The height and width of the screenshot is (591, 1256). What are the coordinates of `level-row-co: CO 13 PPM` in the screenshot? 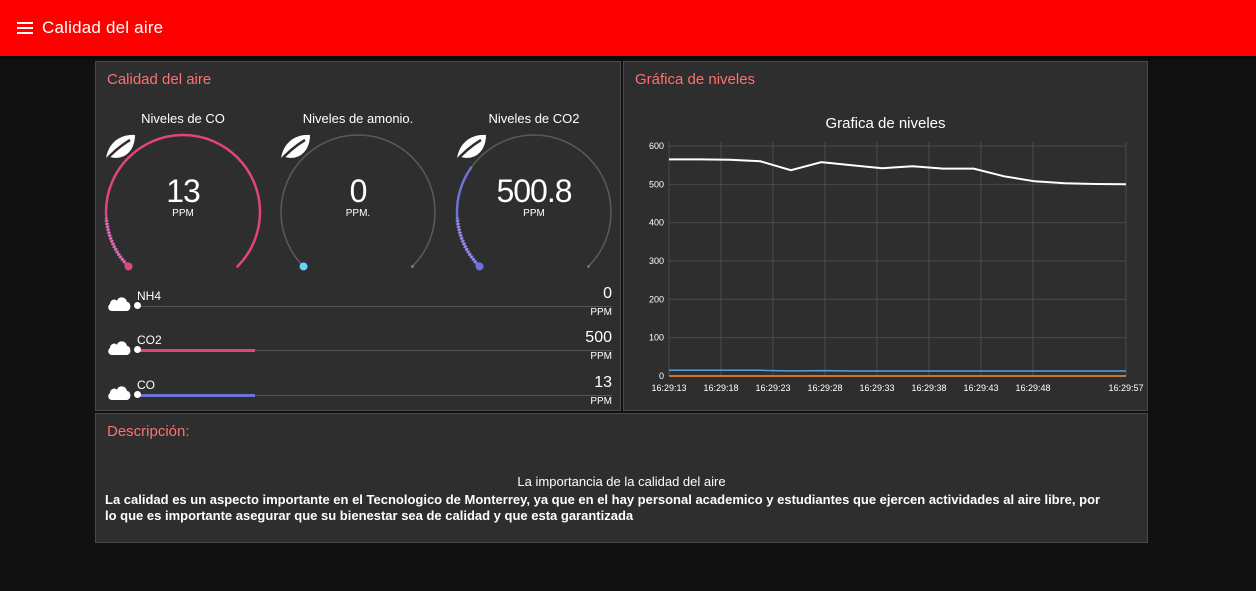 It's located at (359, 395).